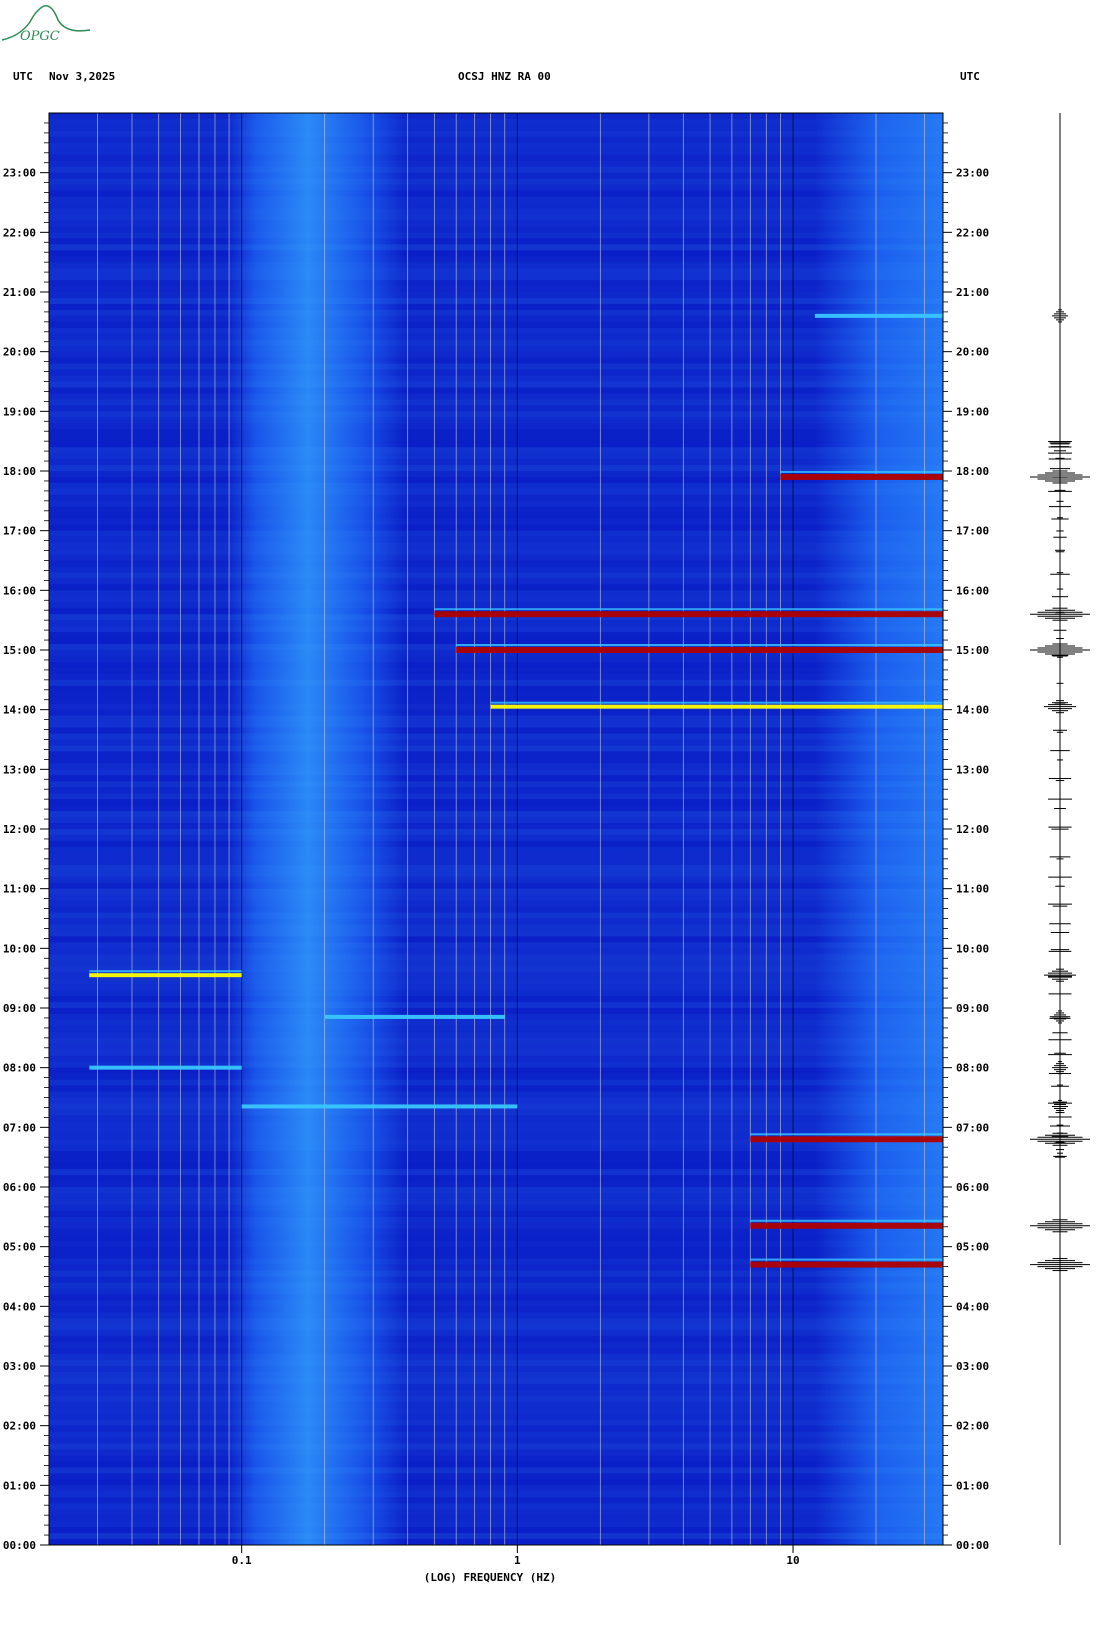 The width and height of the screenshot is (1102, 1634). Describe the element at coordinates (972, 173) in the screenshot. I see `y-tick-label-right: 23:00` at that location.